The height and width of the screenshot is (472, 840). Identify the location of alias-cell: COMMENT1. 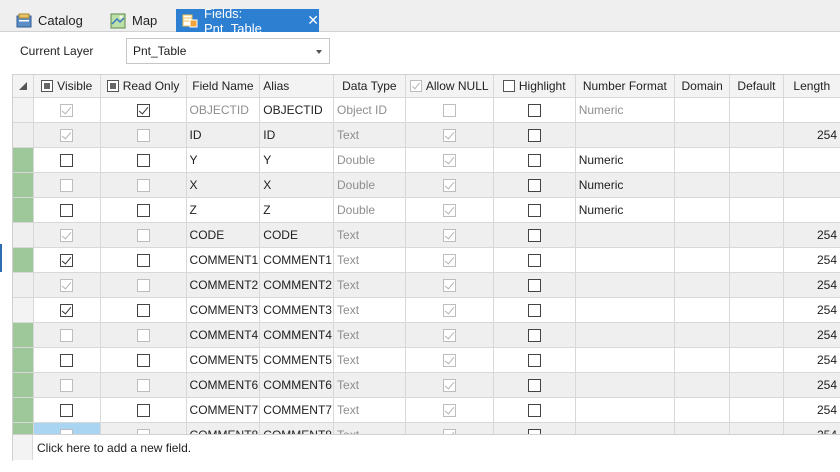
(297, 260).